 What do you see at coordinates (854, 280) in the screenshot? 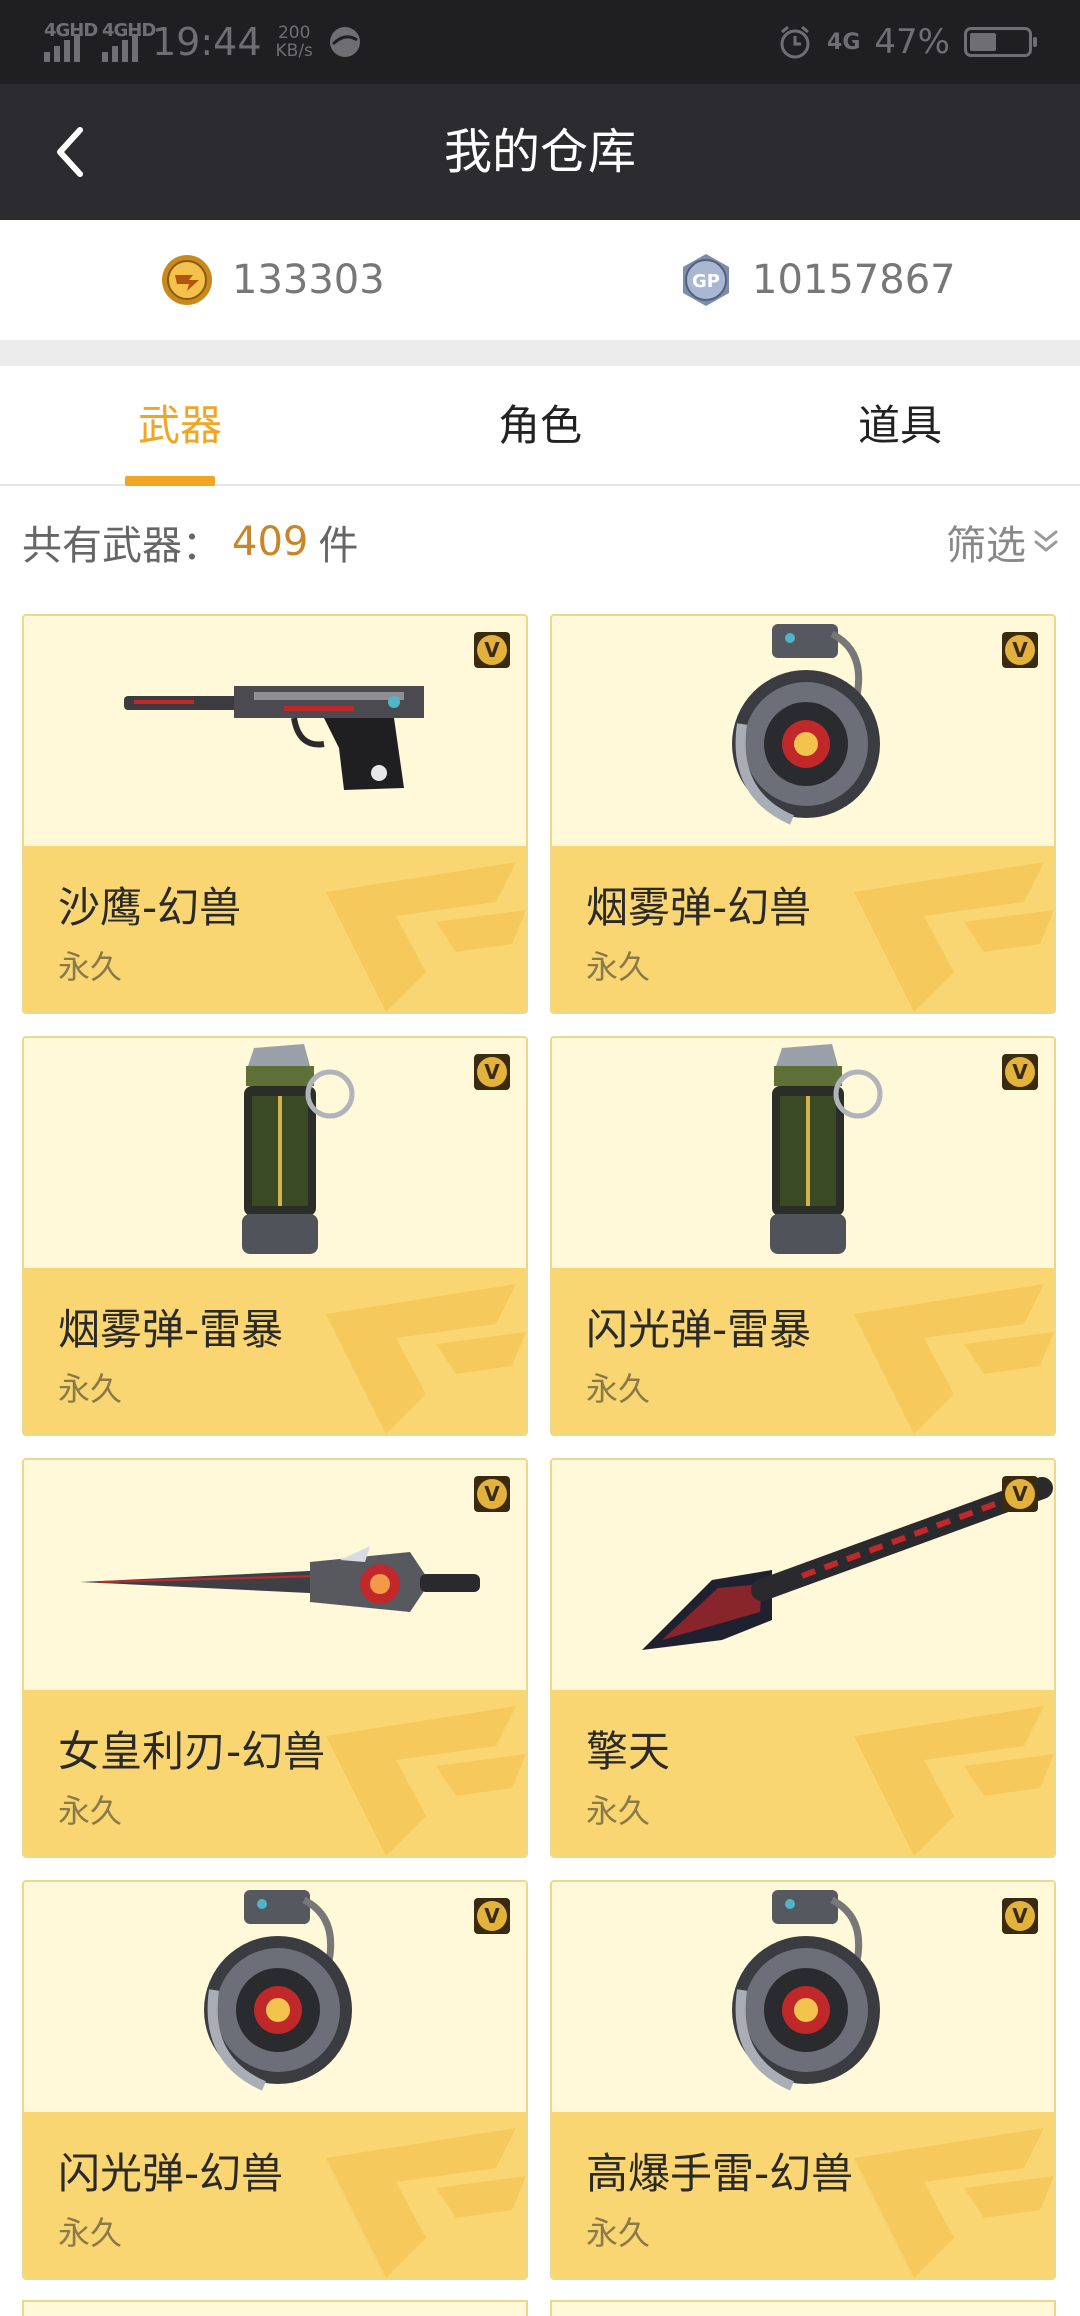
I see `gp-points-value: 10157867` at bounding box center [854, 280].